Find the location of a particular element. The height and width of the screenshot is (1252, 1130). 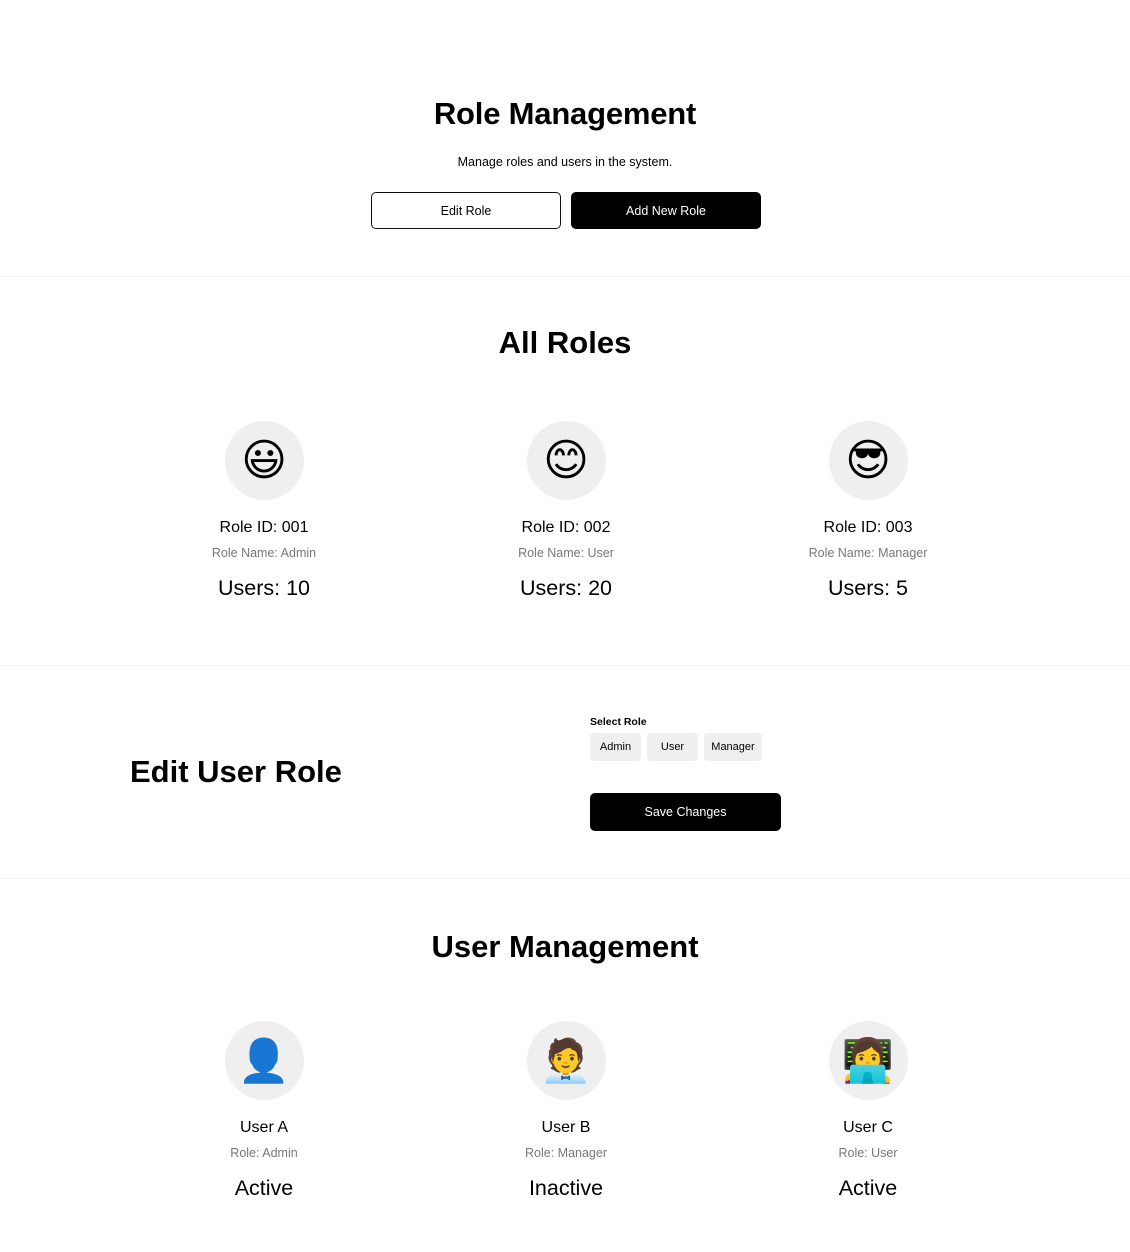

save-changes-button: Save Changes is located at coordinates (685, 812).